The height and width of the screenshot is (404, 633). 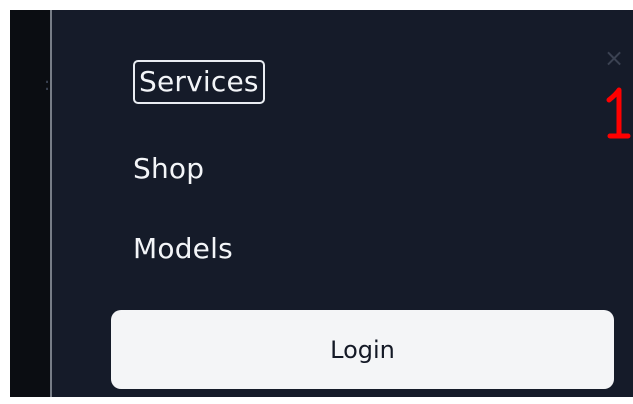 I want to click on annotation-number-1: 1, so click(x=616, y=110).